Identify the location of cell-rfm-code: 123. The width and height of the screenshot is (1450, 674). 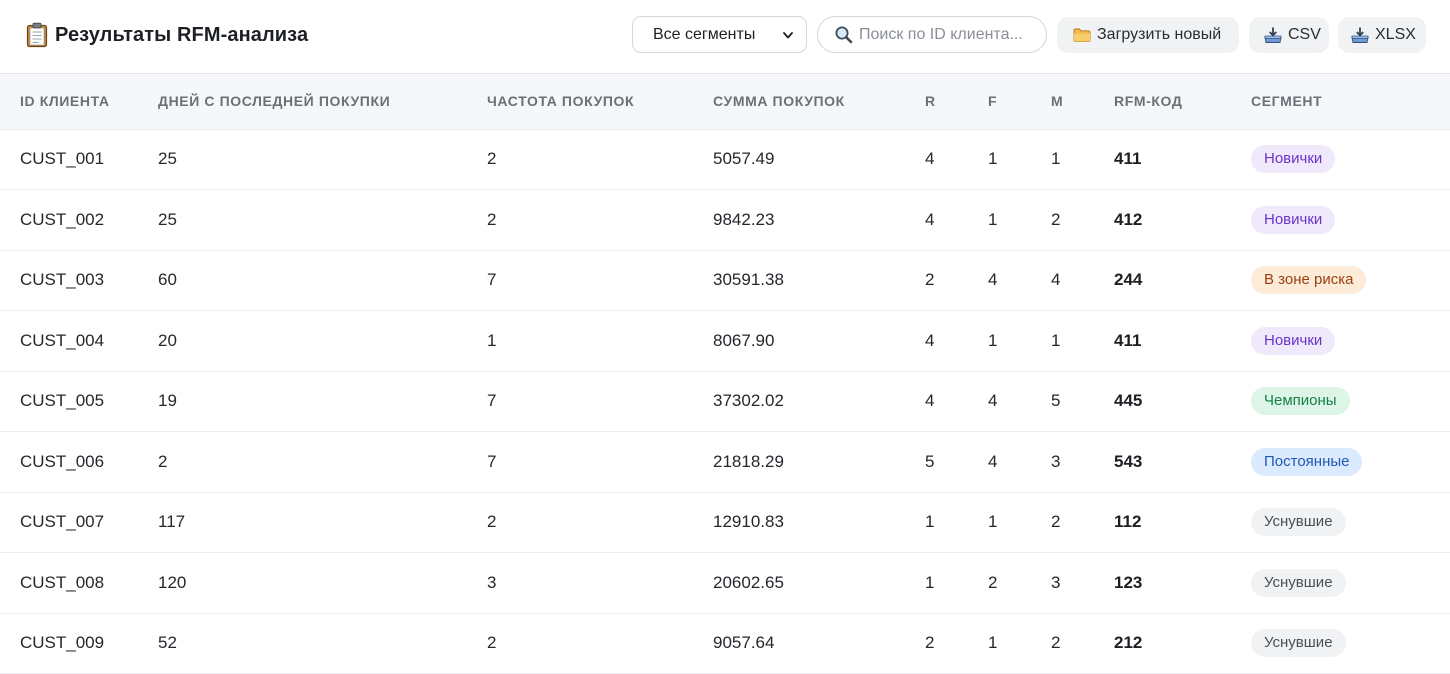
(1182, 583).